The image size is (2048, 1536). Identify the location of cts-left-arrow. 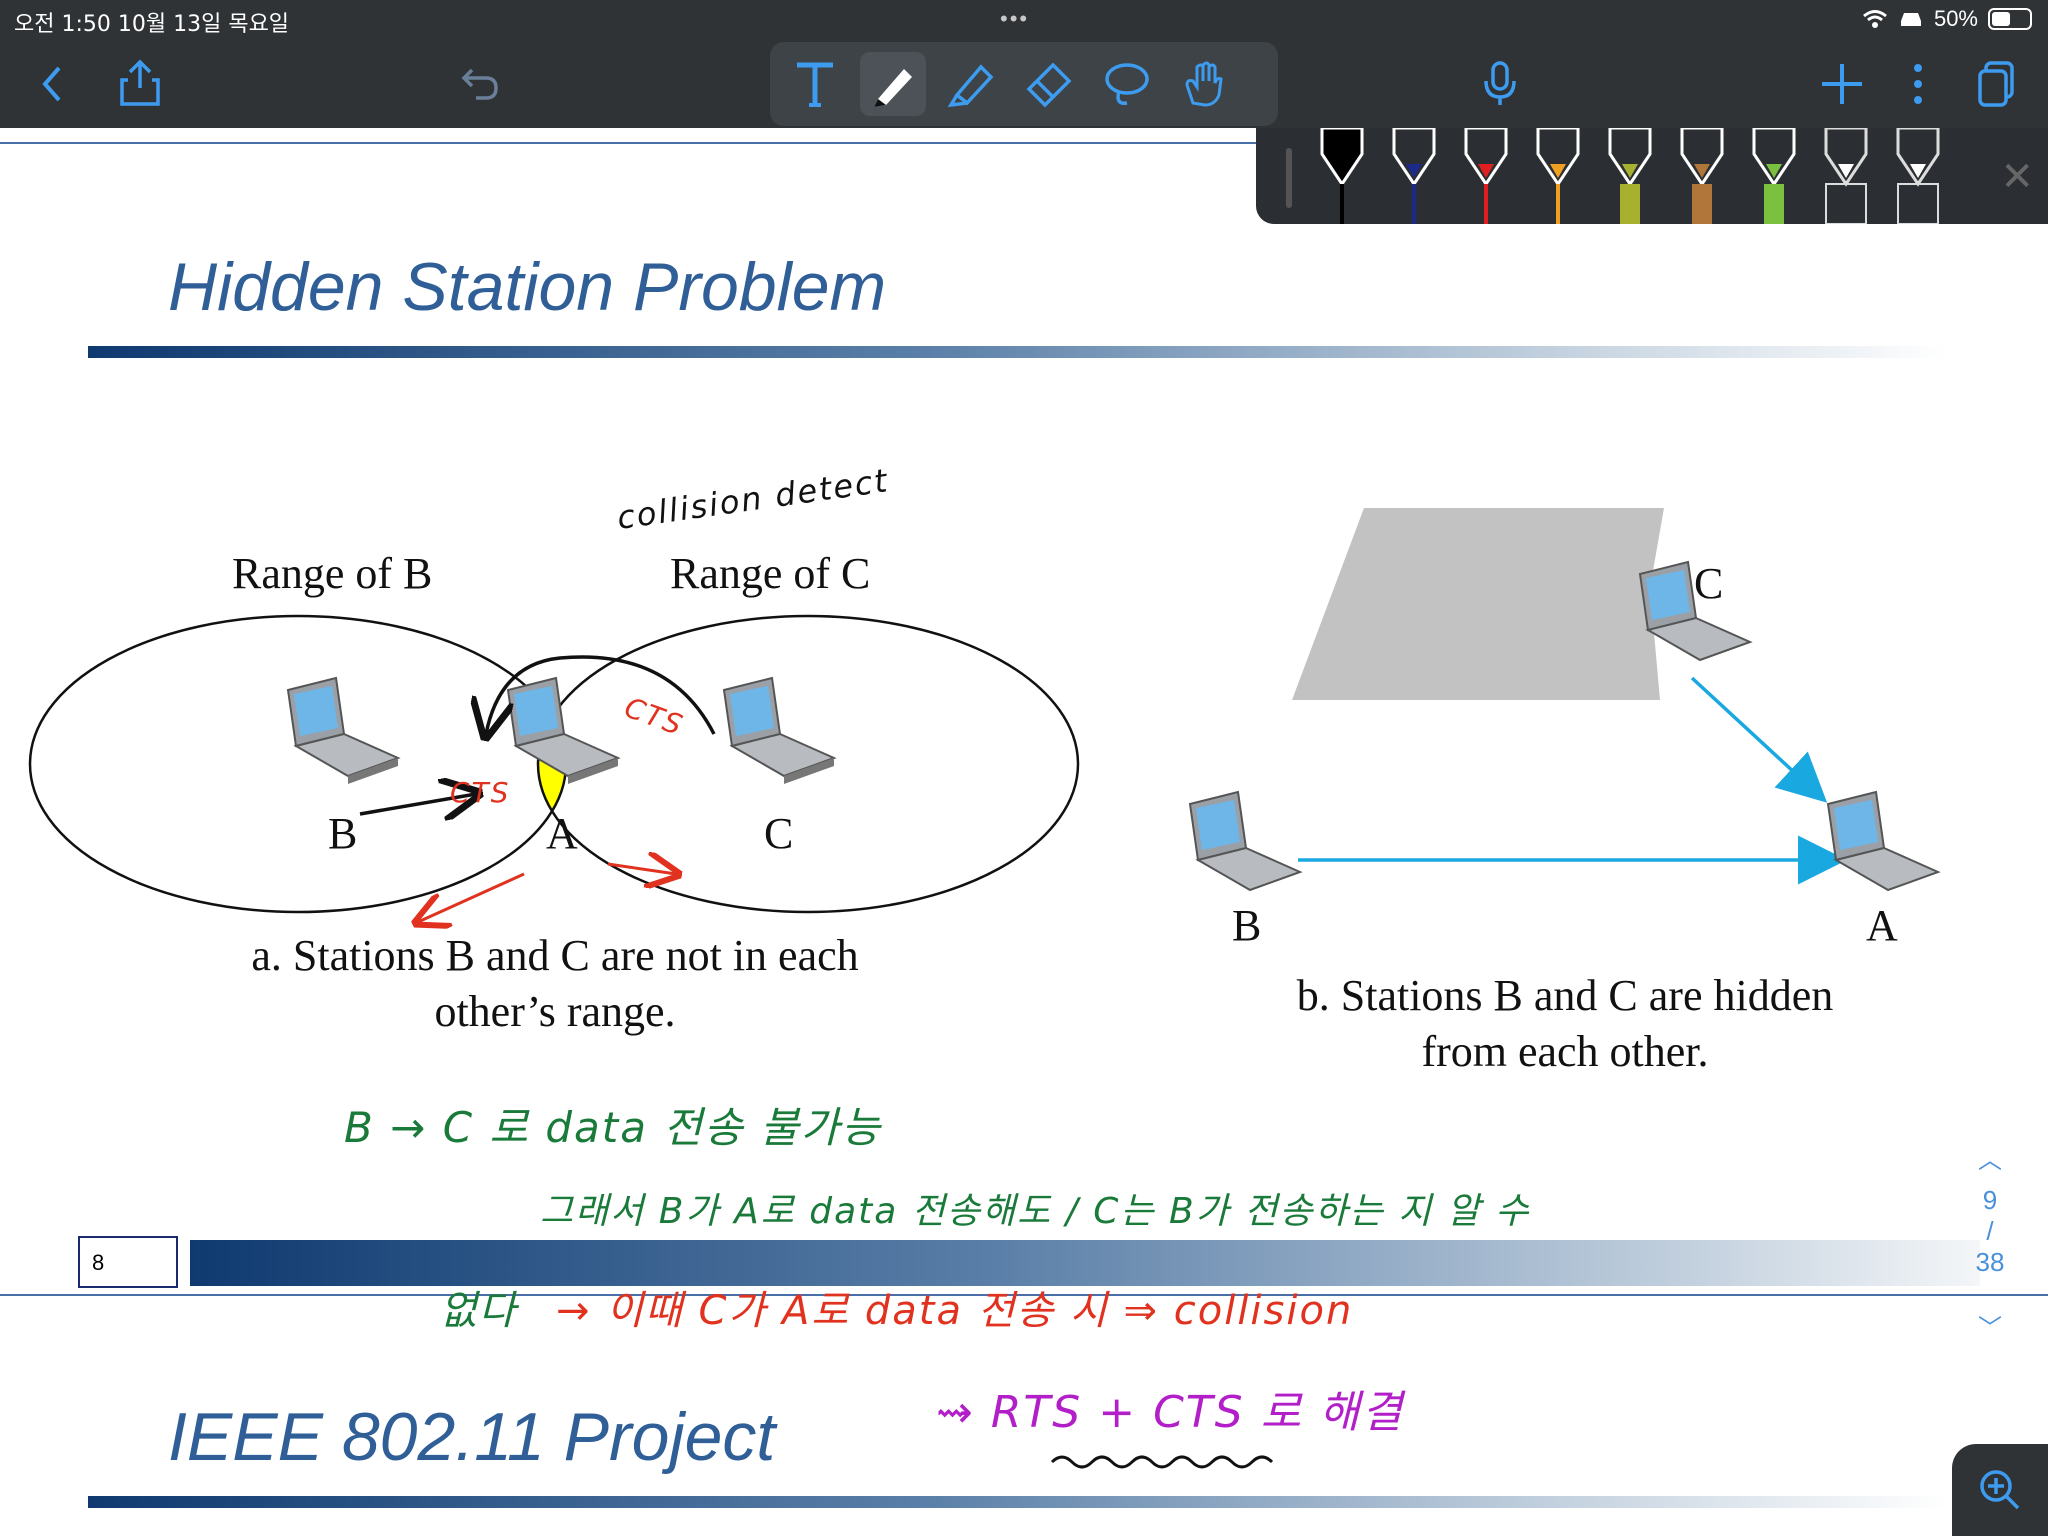
(471, 897).